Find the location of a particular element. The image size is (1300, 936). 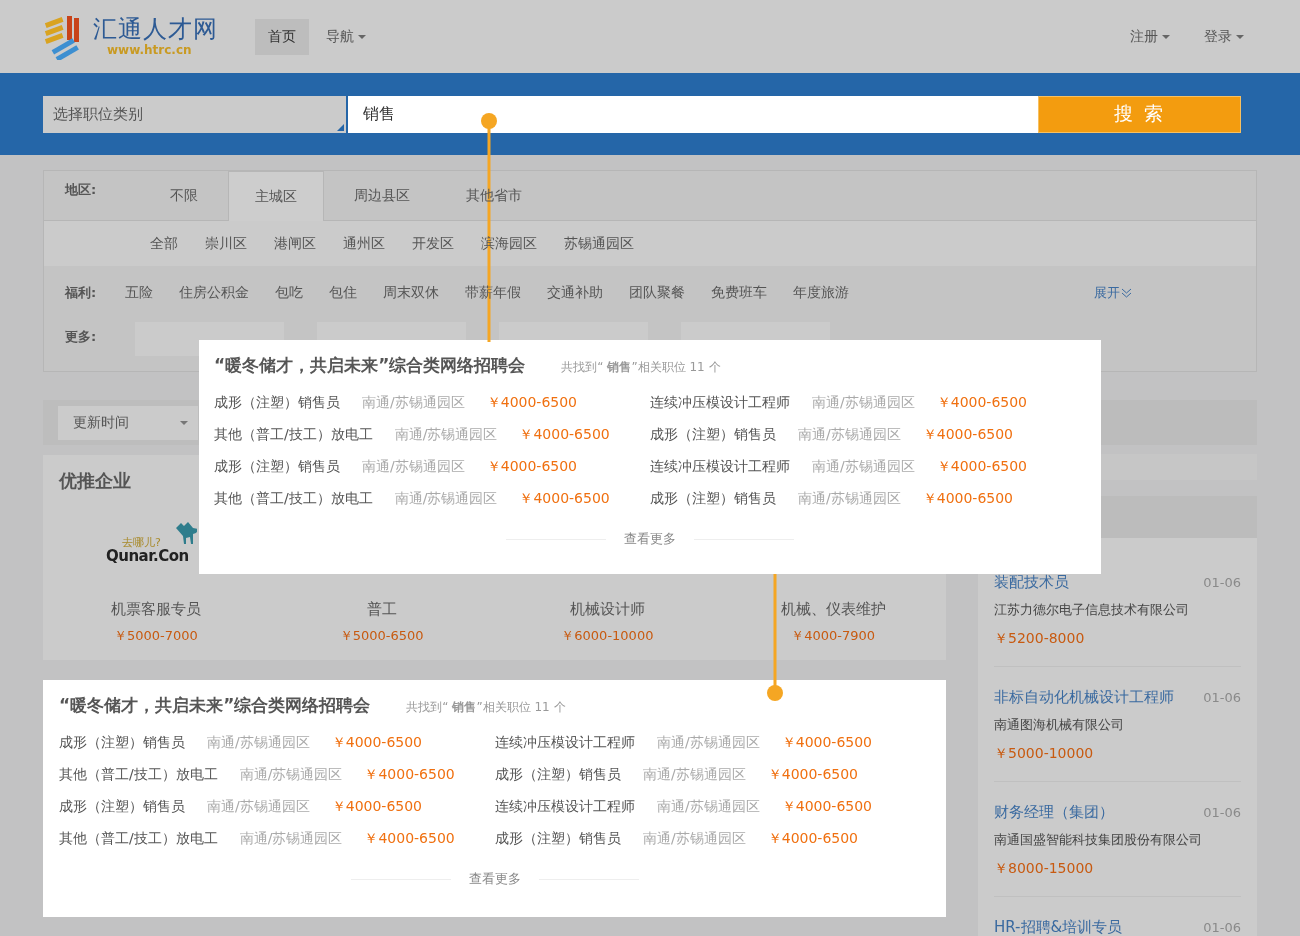

job-title-link: 非标自动化机械设计工程师 is located at coordinates (1084, 697).